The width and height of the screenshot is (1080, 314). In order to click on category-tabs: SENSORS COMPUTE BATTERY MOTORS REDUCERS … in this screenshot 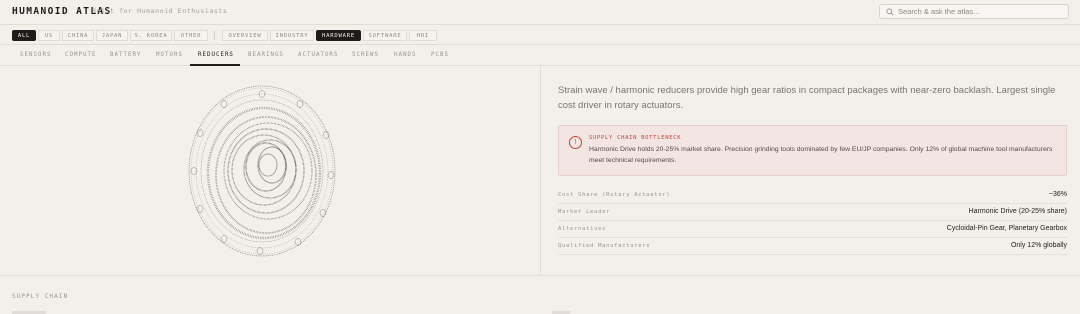, I will do `click(540, 55)`.